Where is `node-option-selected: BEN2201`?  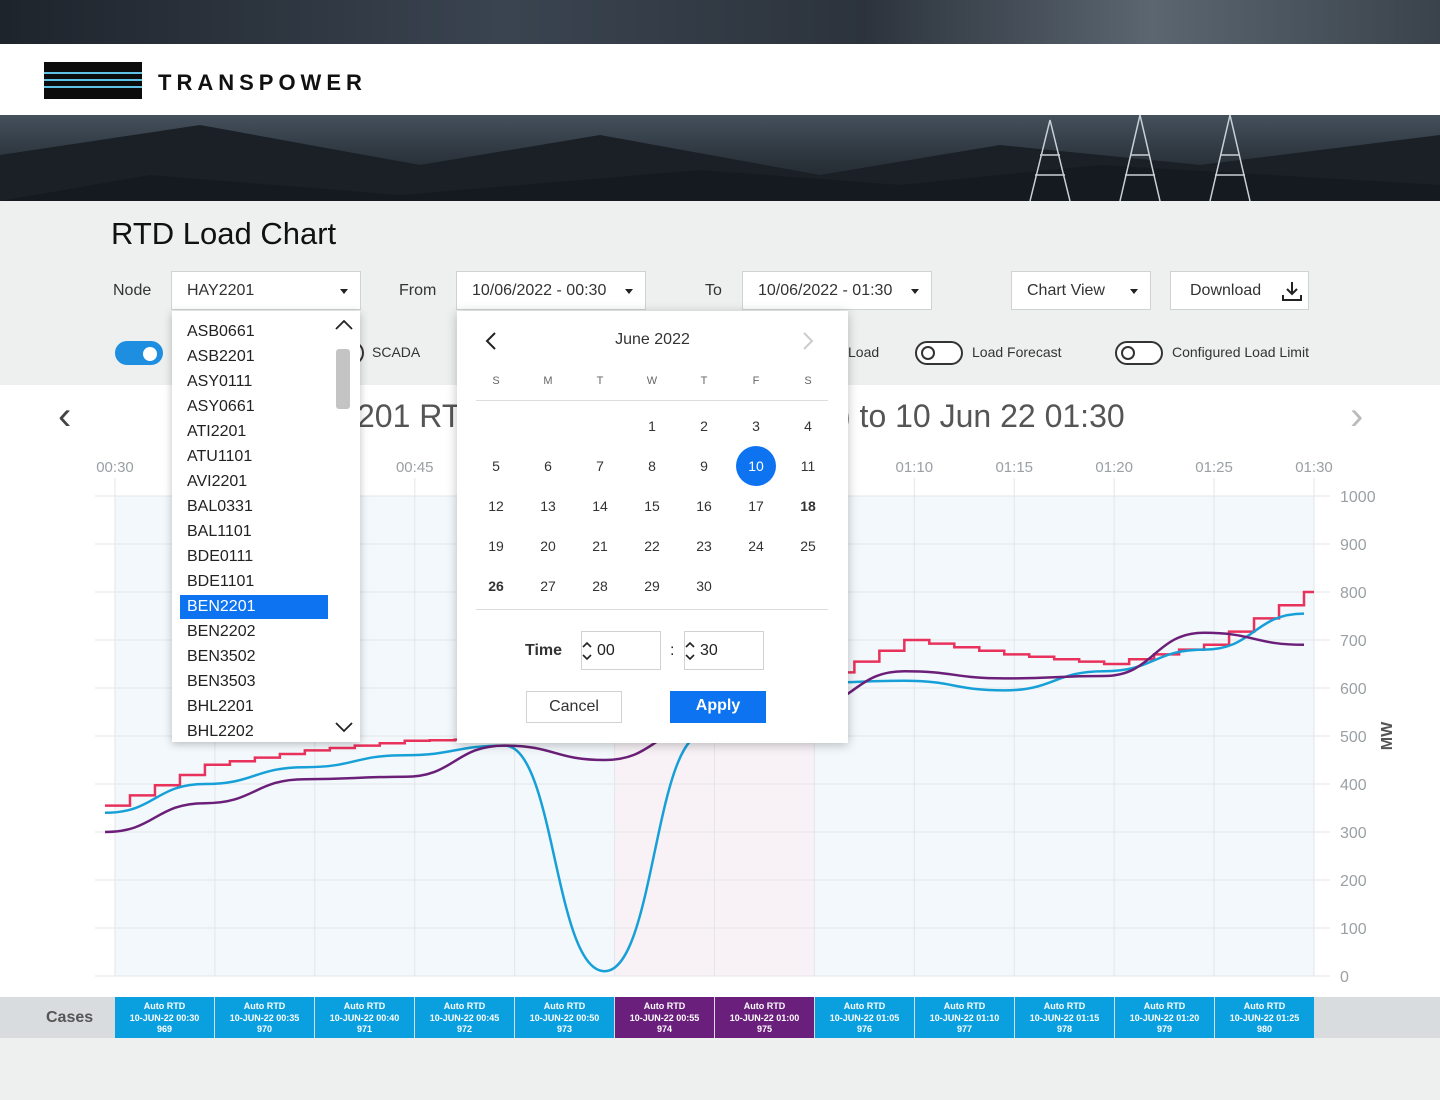
node-option-selected: BEN2201 is located at coordinates (254, 607).